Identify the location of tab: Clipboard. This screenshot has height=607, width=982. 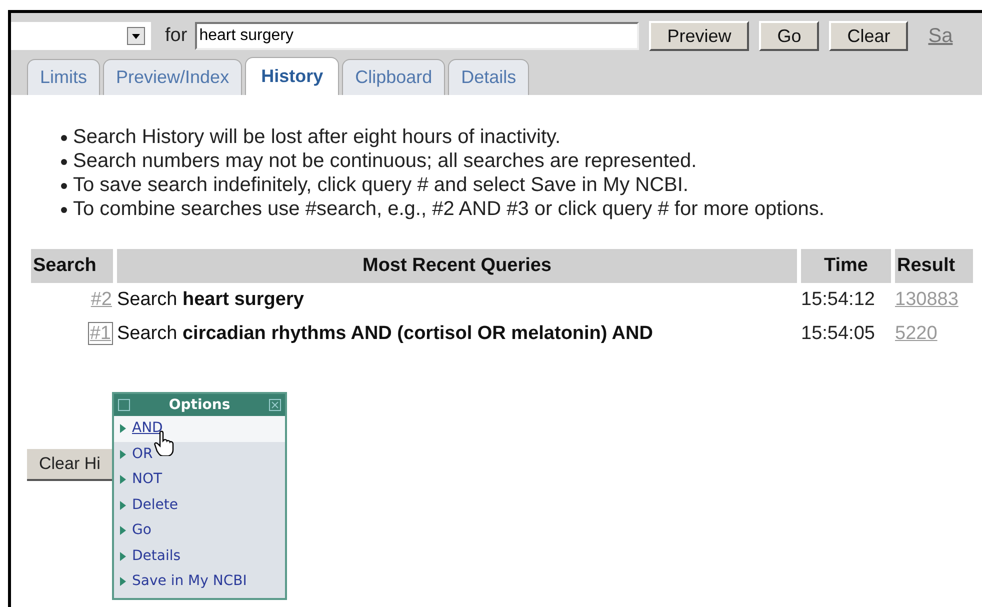
(394, 77).